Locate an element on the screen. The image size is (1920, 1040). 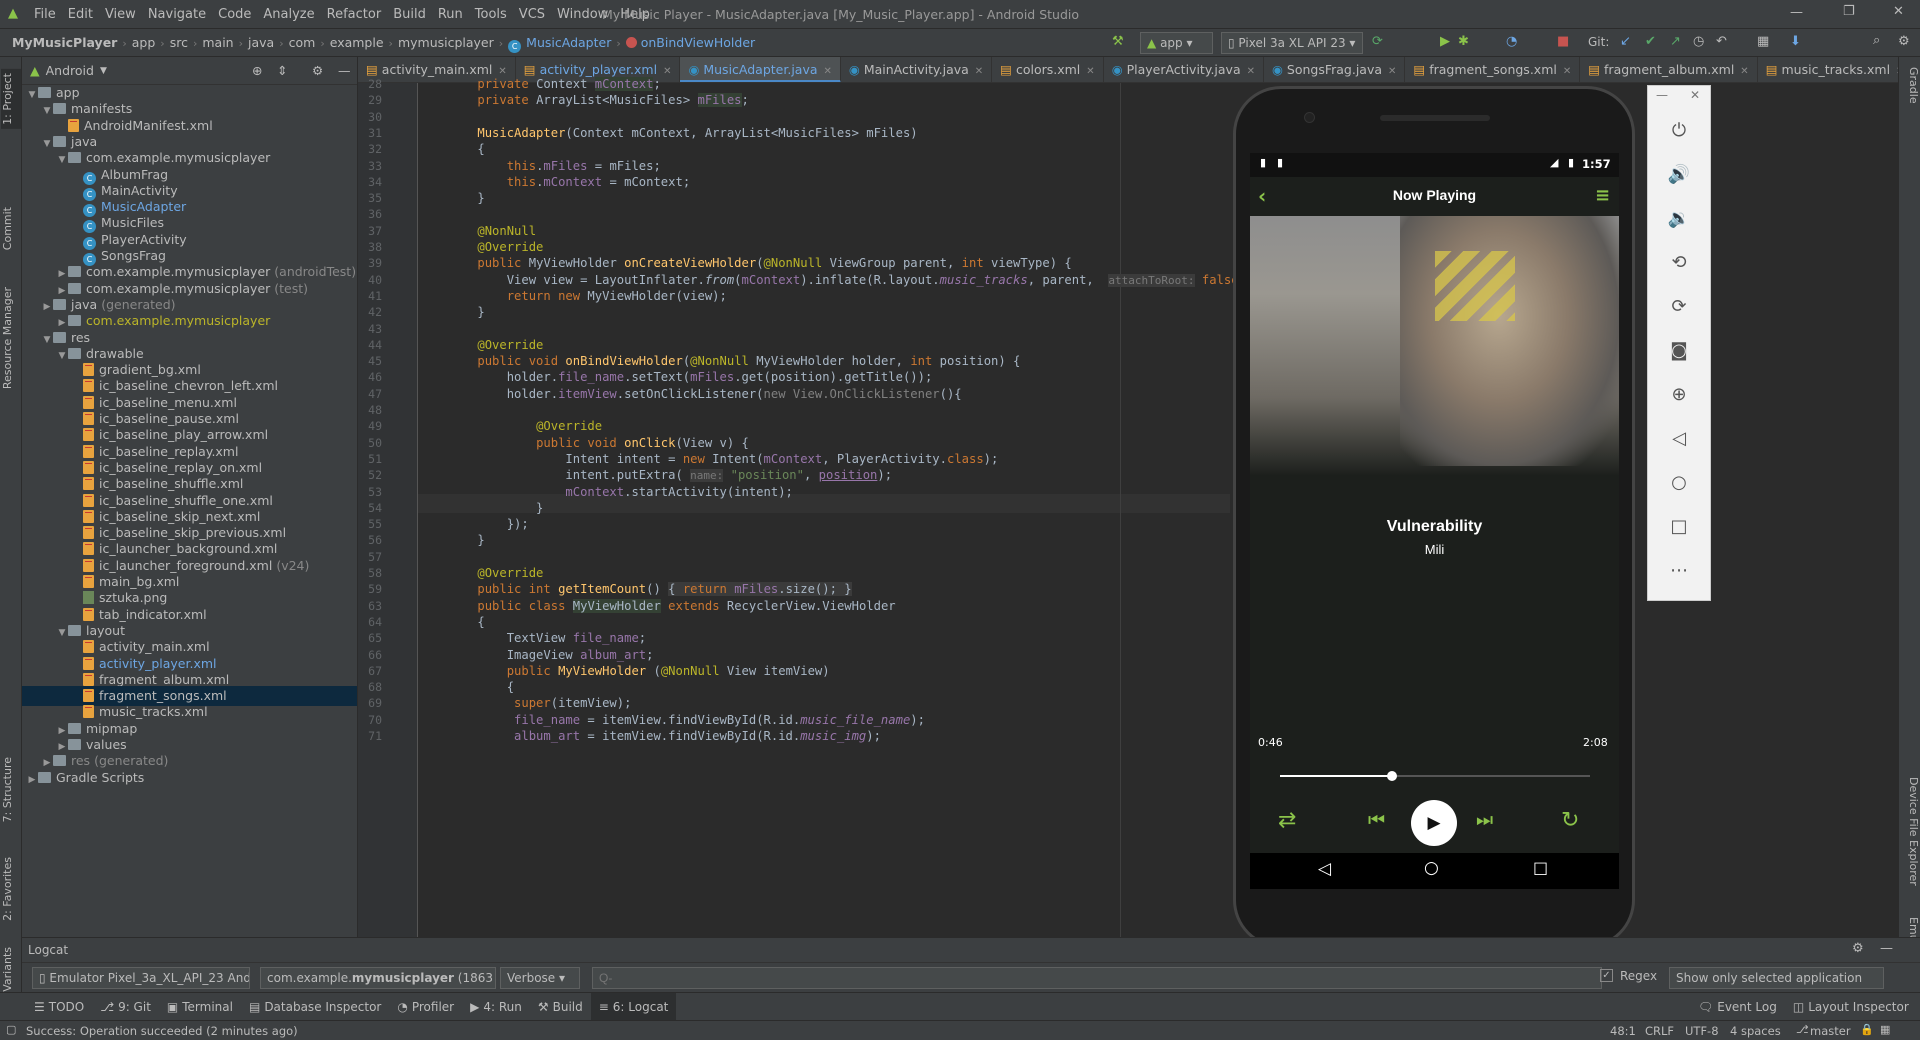
project-structure-icon: ▦ is located at coordinates (1763, 41).